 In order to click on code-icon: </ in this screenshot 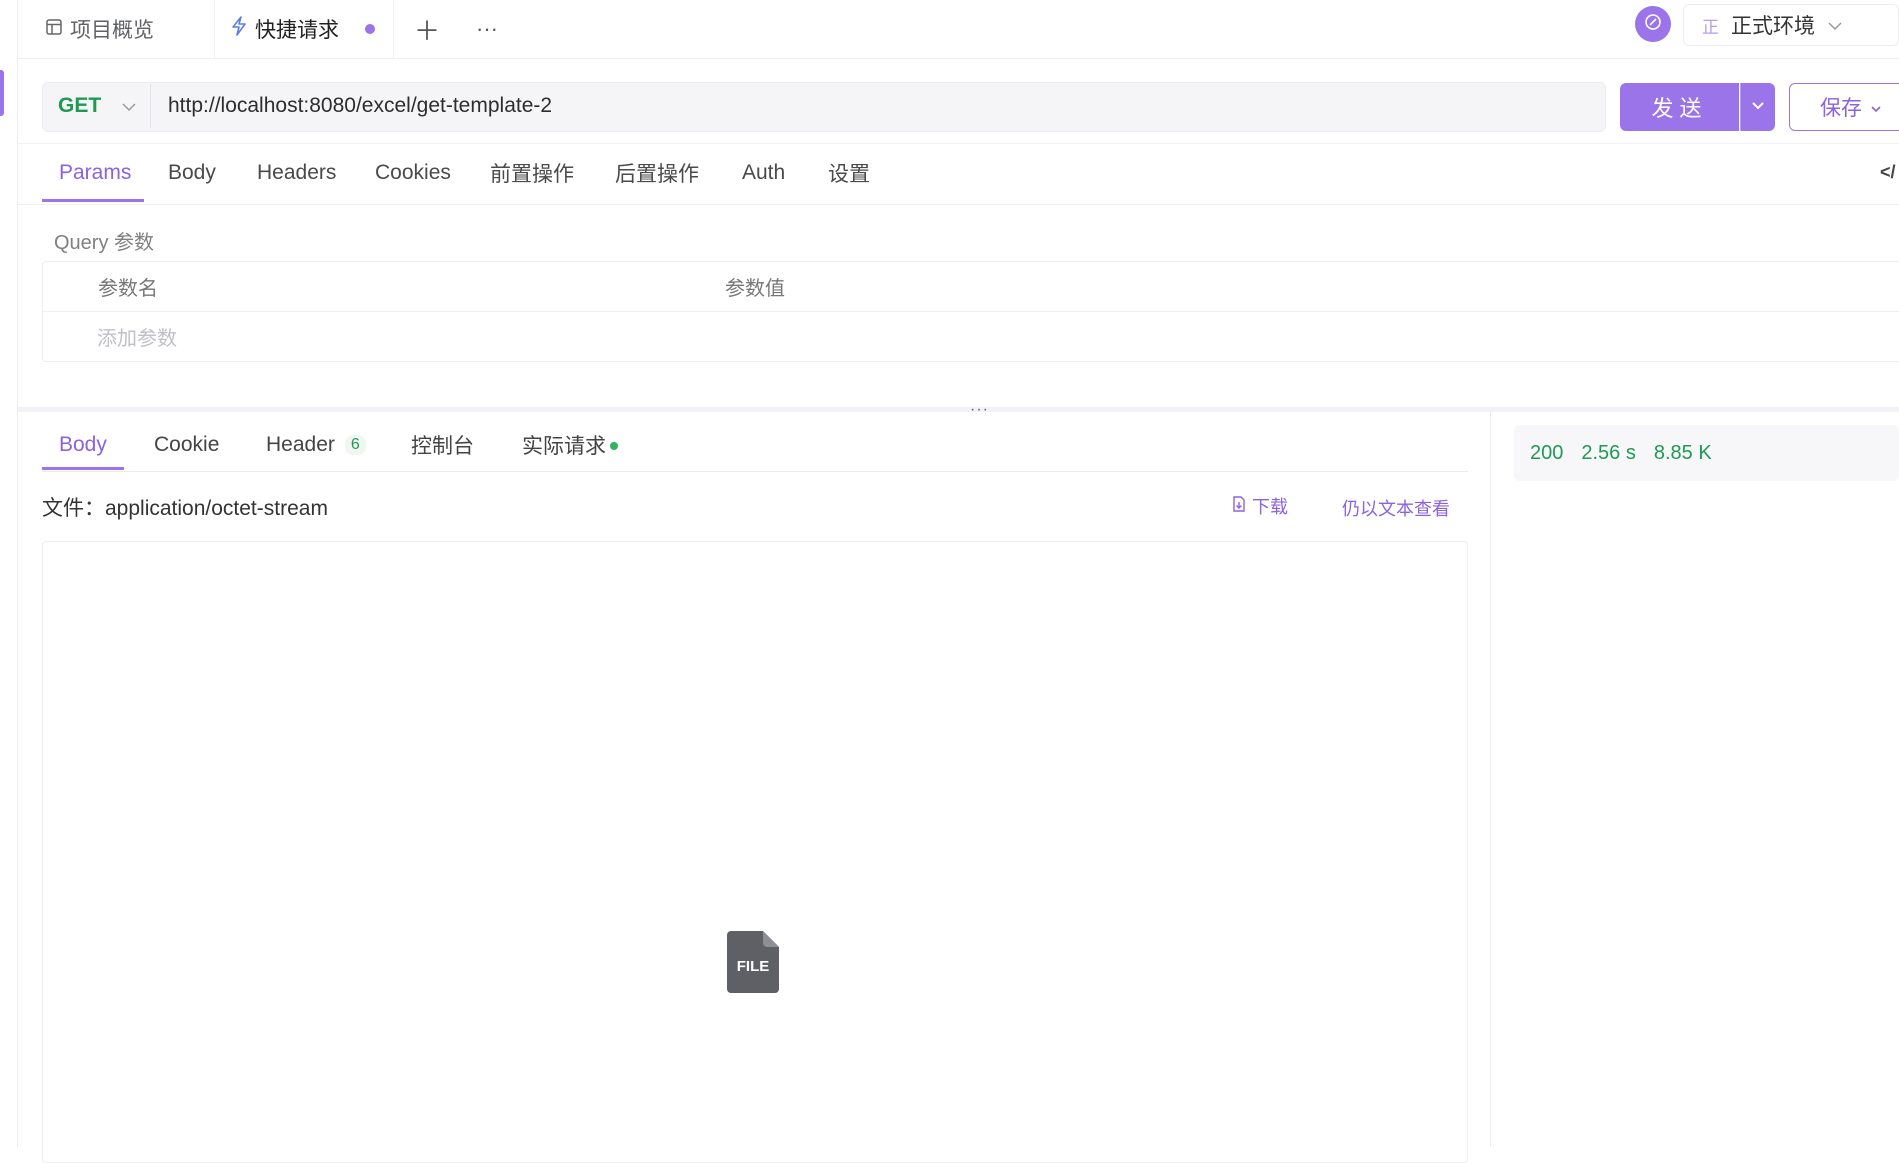, I will do `click(1888, 172)`.